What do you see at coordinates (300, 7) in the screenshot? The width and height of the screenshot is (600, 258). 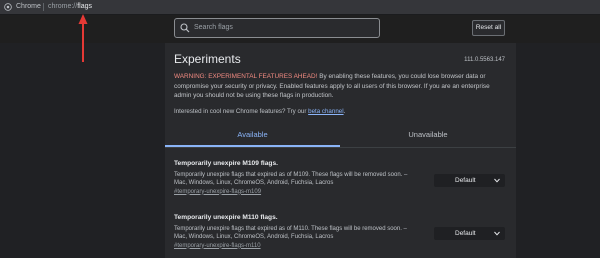 I see `omnibox: Chrome chrome://flags` at bounding box center [300, 7].